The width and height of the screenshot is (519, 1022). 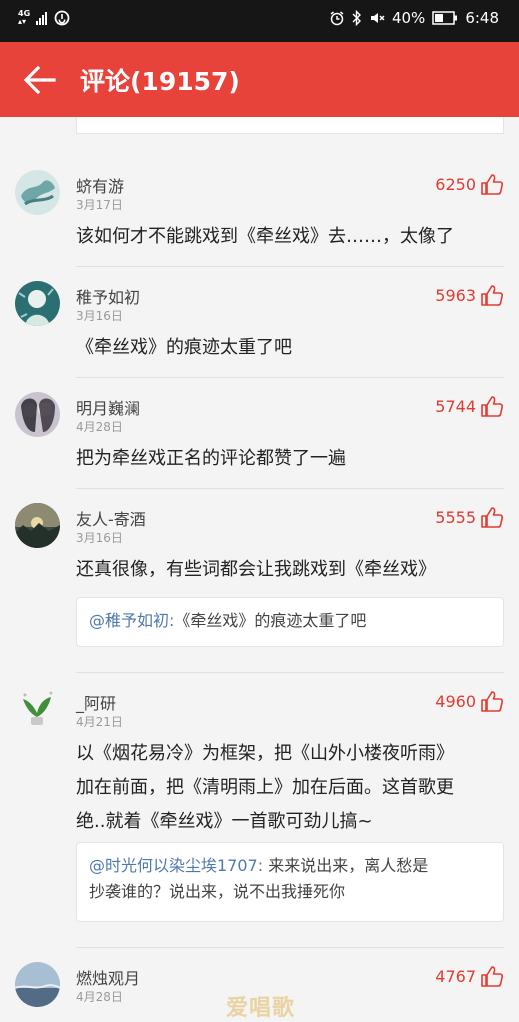 What do you see at coordinates (108, 407) in the screenshot?
I see `comment-author: 明月巍澜` at bounding box center [108, 407].